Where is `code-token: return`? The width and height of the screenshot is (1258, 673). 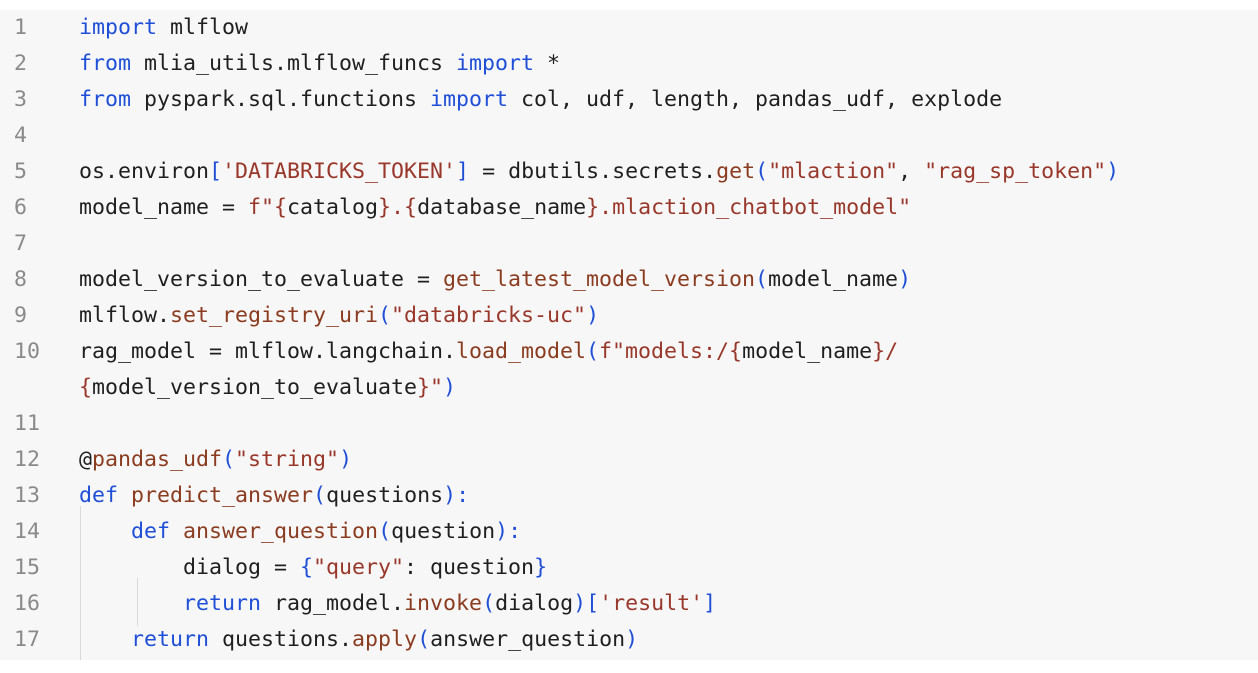
code-token: return is located at coordinates (222, 603).